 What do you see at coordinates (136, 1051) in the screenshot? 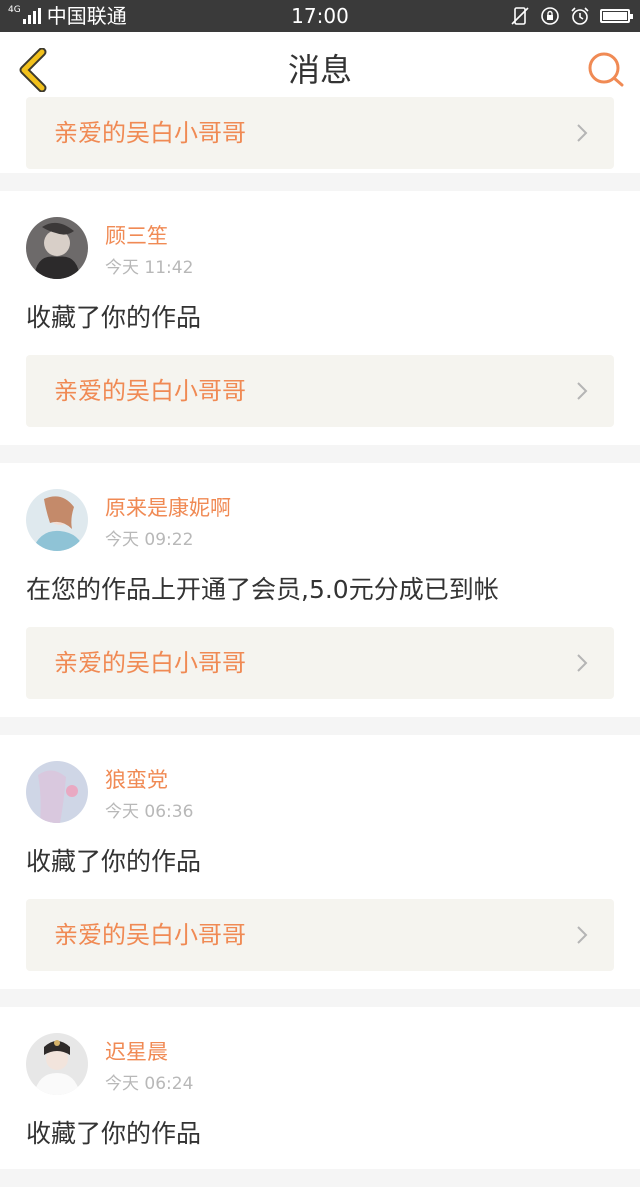
I see `username: 迟星晨` at bounding box center [136, 1051].